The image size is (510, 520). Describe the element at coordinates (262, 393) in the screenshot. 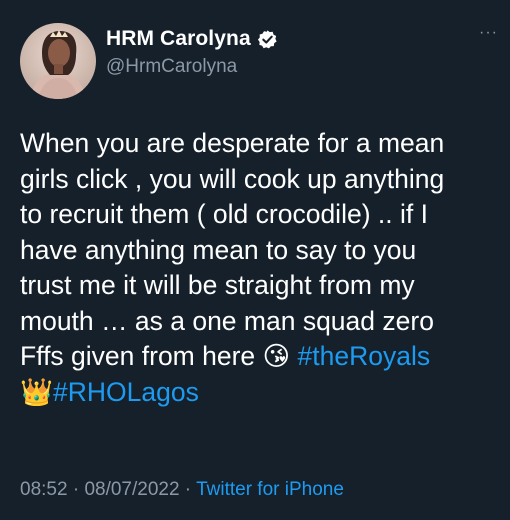

I see `tweet-line: 👑#RHOLagos` at that location.